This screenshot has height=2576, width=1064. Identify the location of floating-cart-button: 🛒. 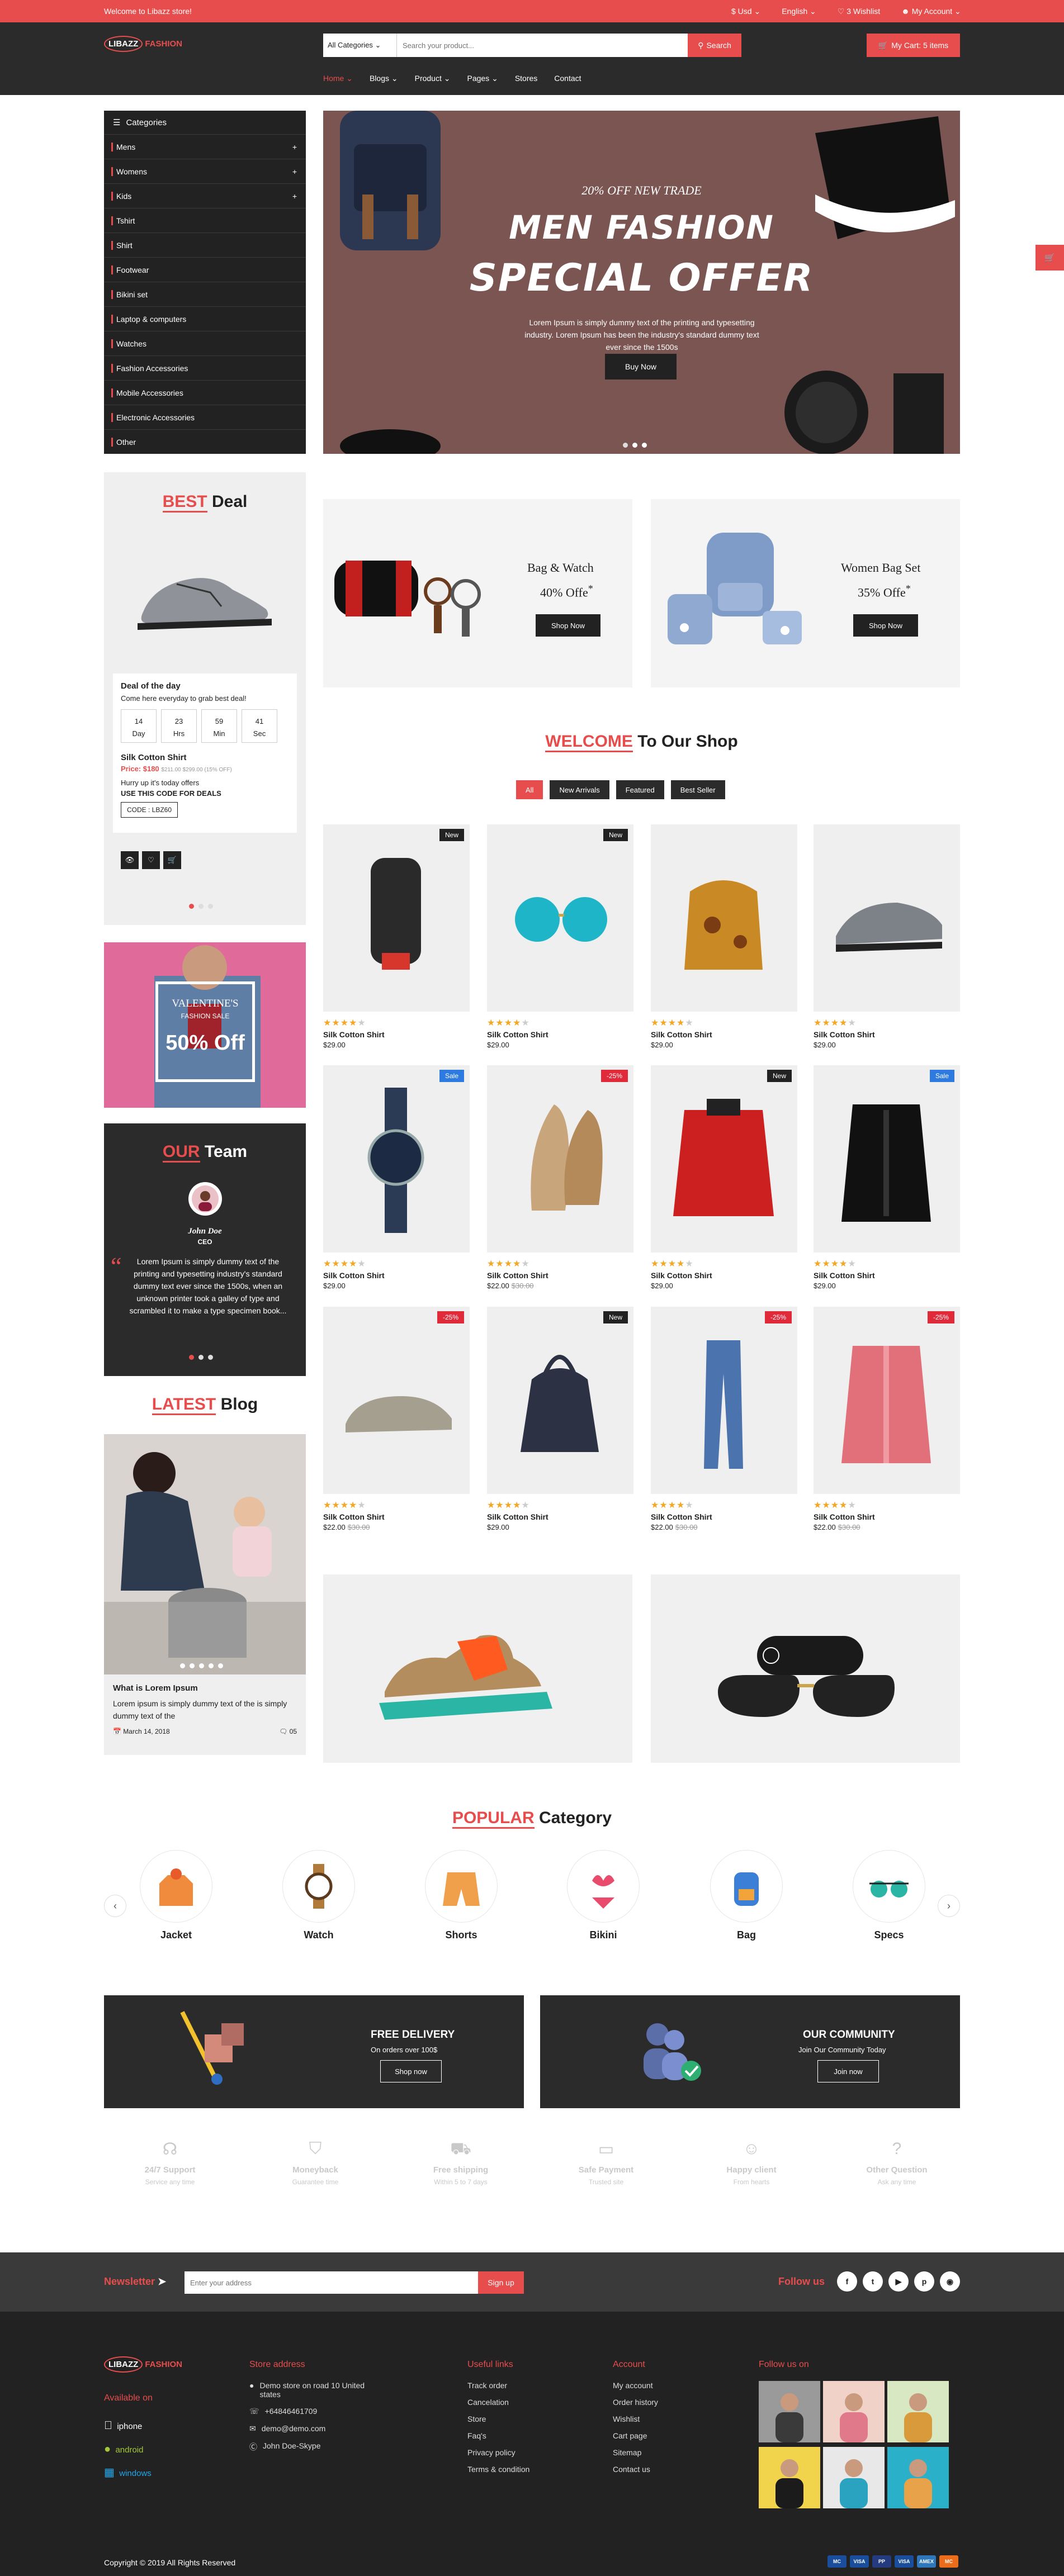
(1049, 258).